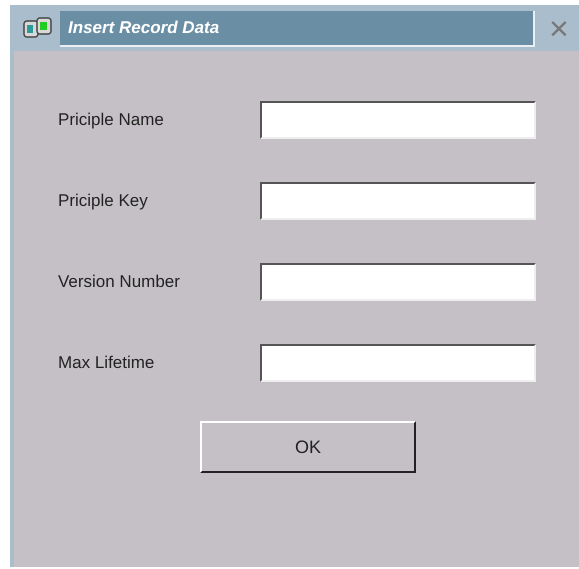 The image size is (579, 569). What do you see at coordinates (111, 120) in the screenshot?
I see `field-label: Priciple Name` at bounding box center [111, 120].